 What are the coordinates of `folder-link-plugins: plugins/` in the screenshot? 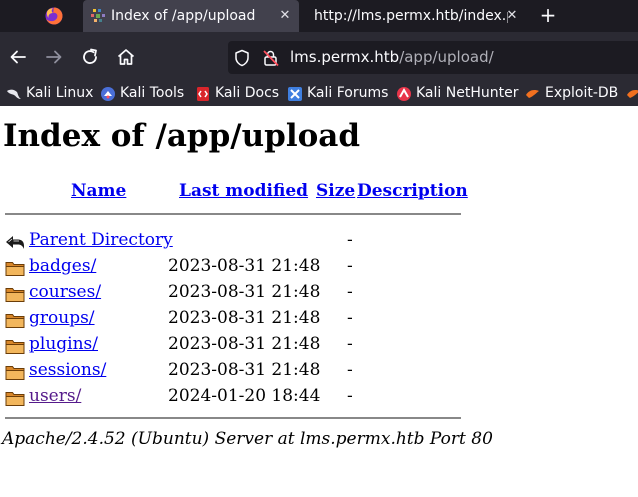 It's located at (63, 344).